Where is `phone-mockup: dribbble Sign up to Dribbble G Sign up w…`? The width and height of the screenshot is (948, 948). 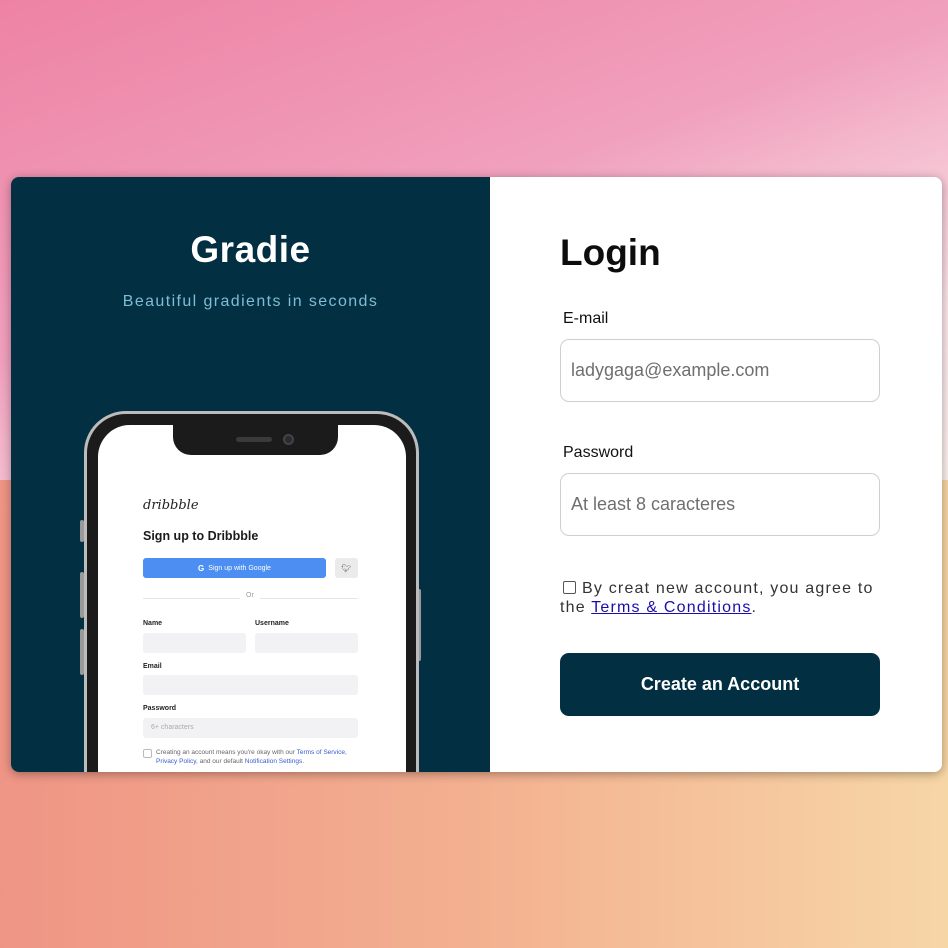 phone-mockup: dribbble Sign up to Dribbble G Sign up w… is located at coordinates (251, 591).